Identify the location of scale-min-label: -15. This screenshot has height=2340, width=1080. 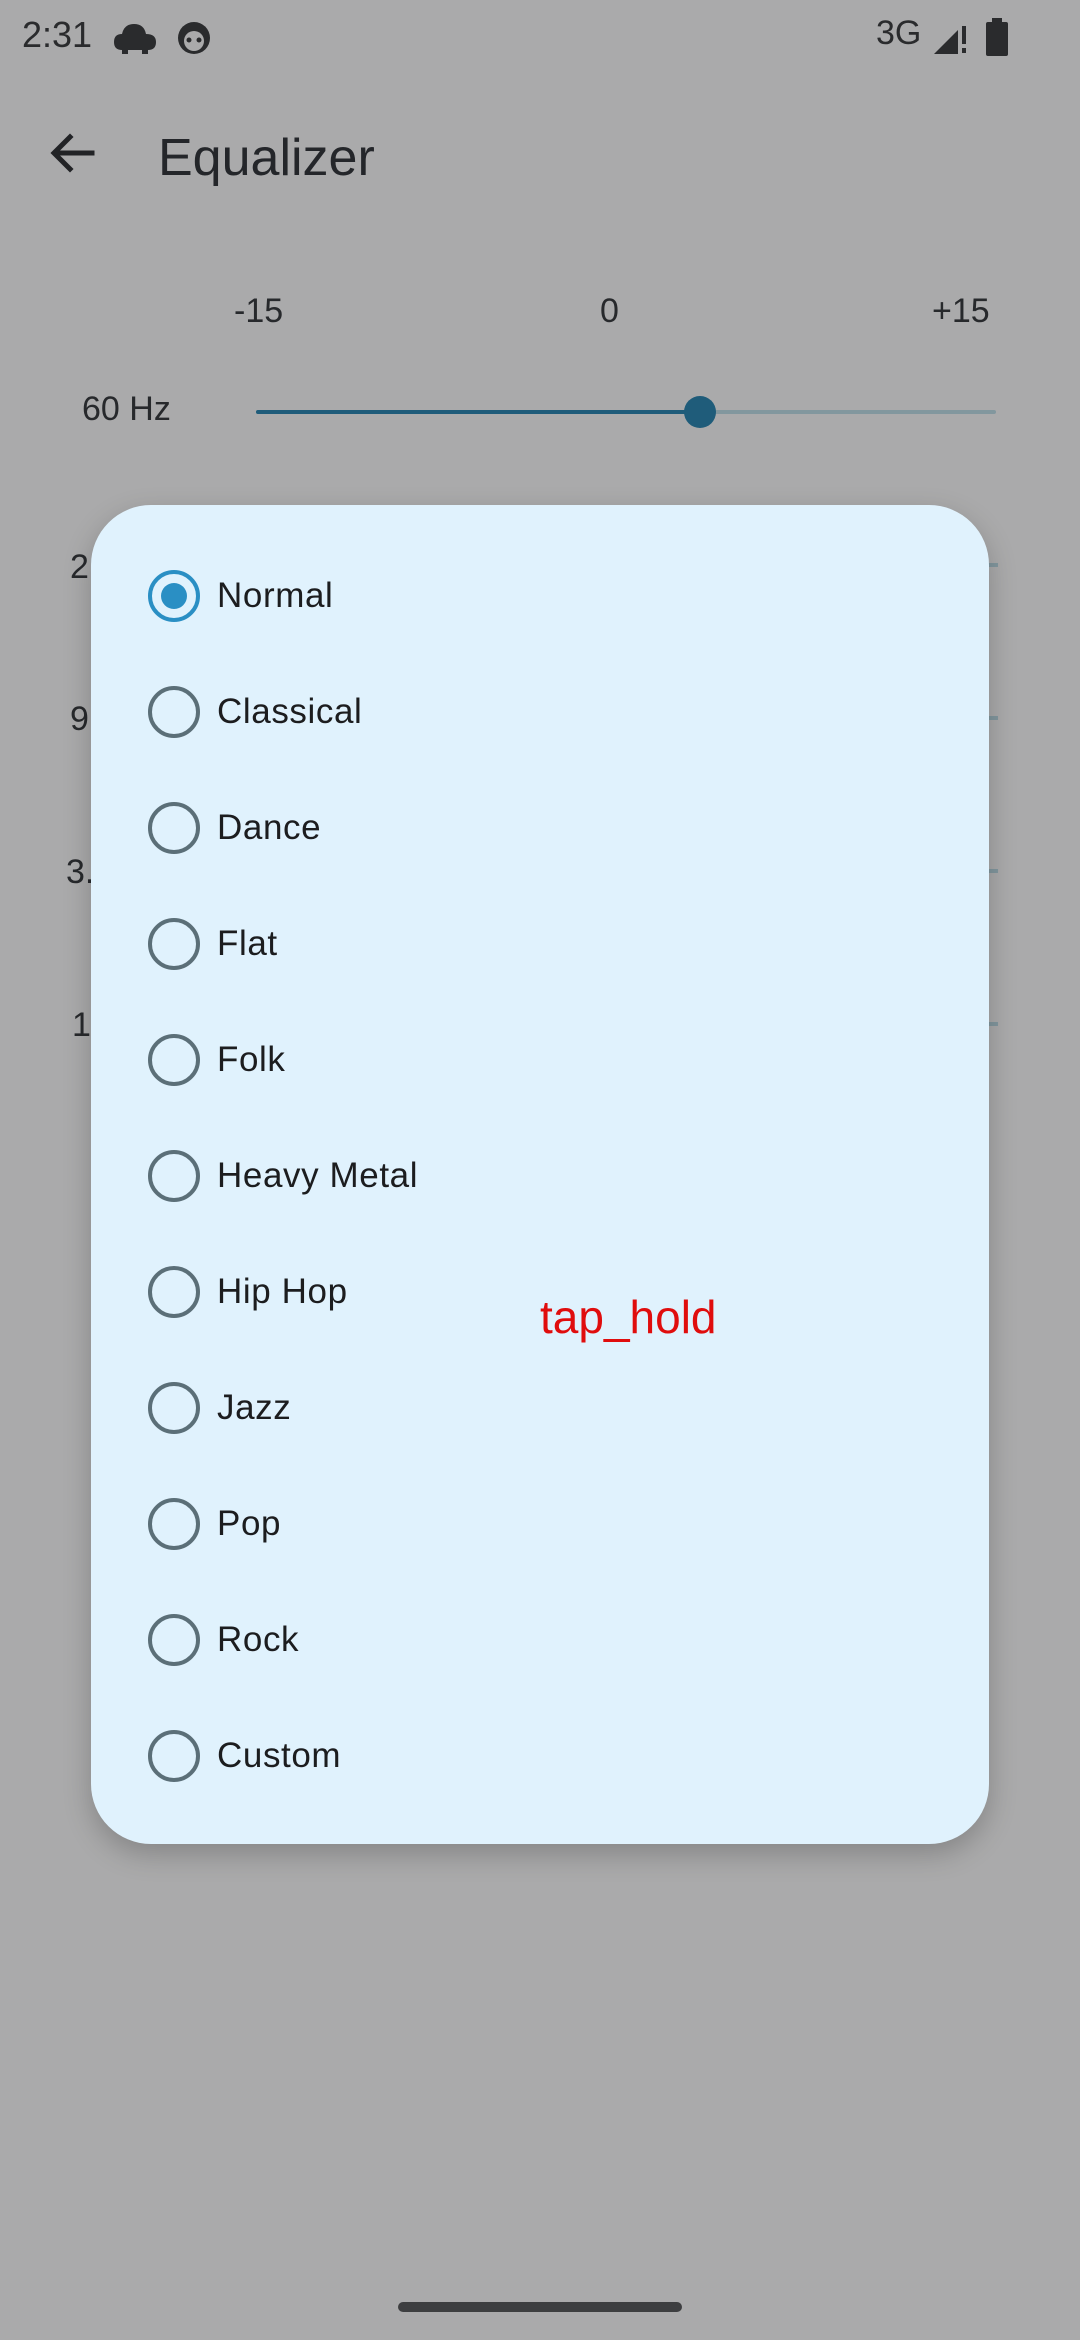
(259, 311).